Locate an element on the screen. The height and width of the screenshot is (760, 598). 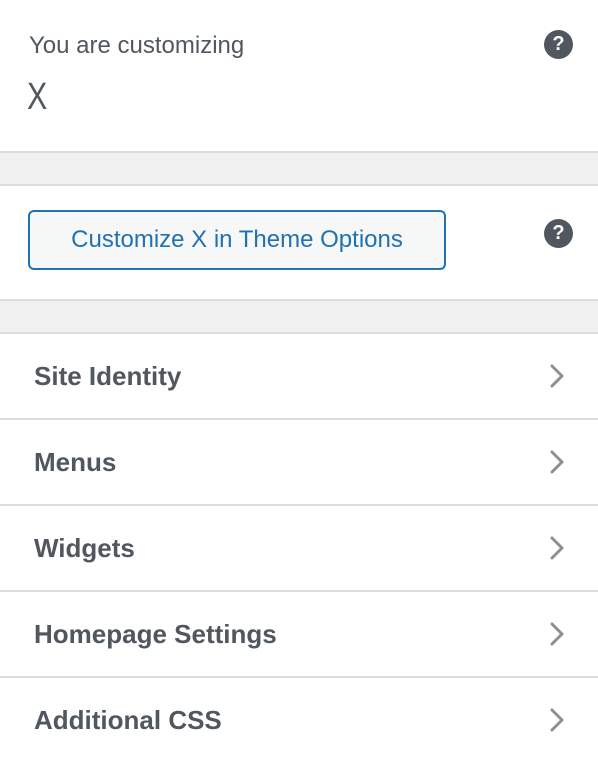
section-label: Menus is located at coordinates (75, 462).